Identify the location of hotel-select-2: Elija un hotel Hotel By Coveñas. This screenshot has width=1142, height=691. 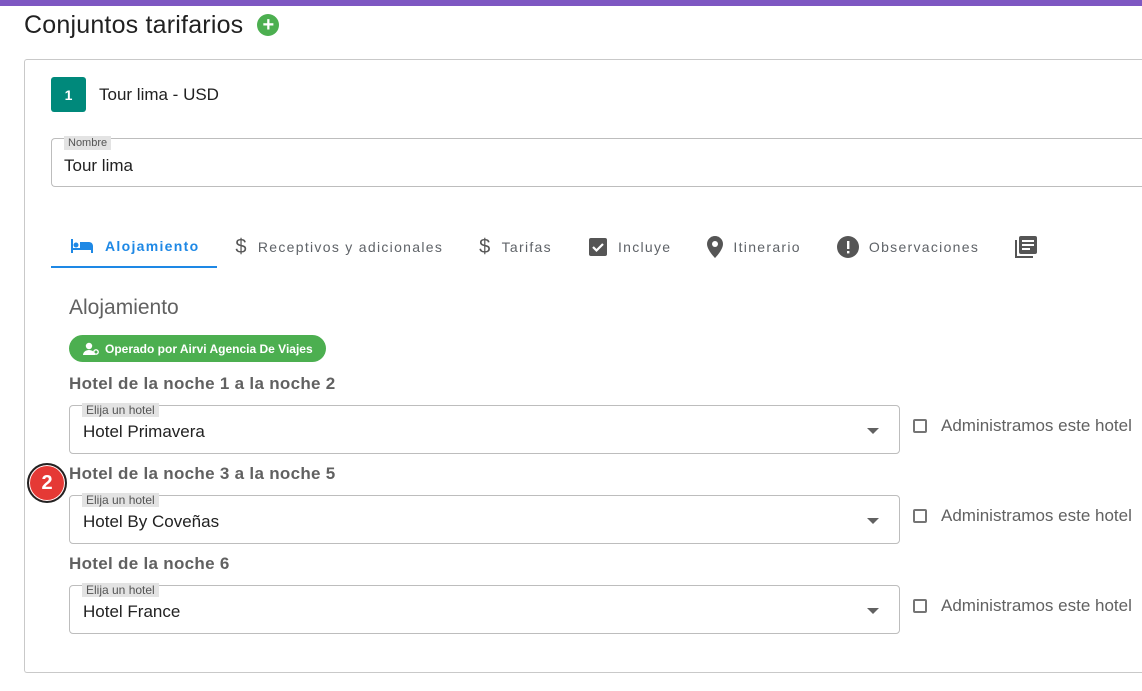
(484, 518).